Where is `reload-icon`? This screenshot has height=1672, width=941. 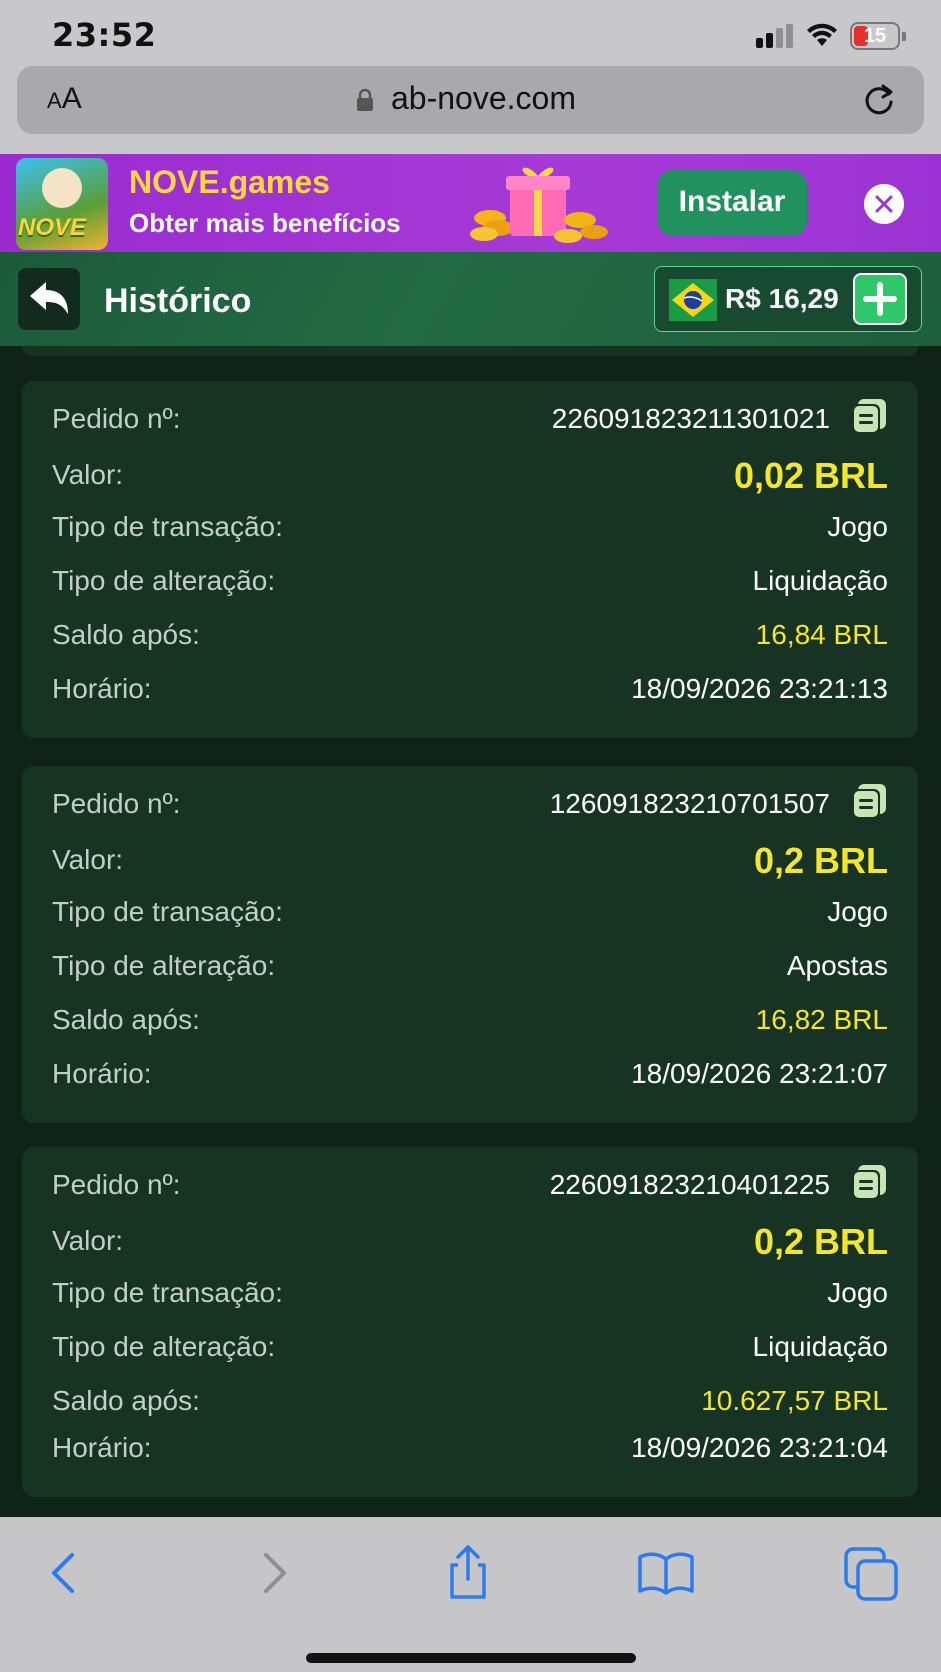 reload-icon is located at coordinates (879, 100).